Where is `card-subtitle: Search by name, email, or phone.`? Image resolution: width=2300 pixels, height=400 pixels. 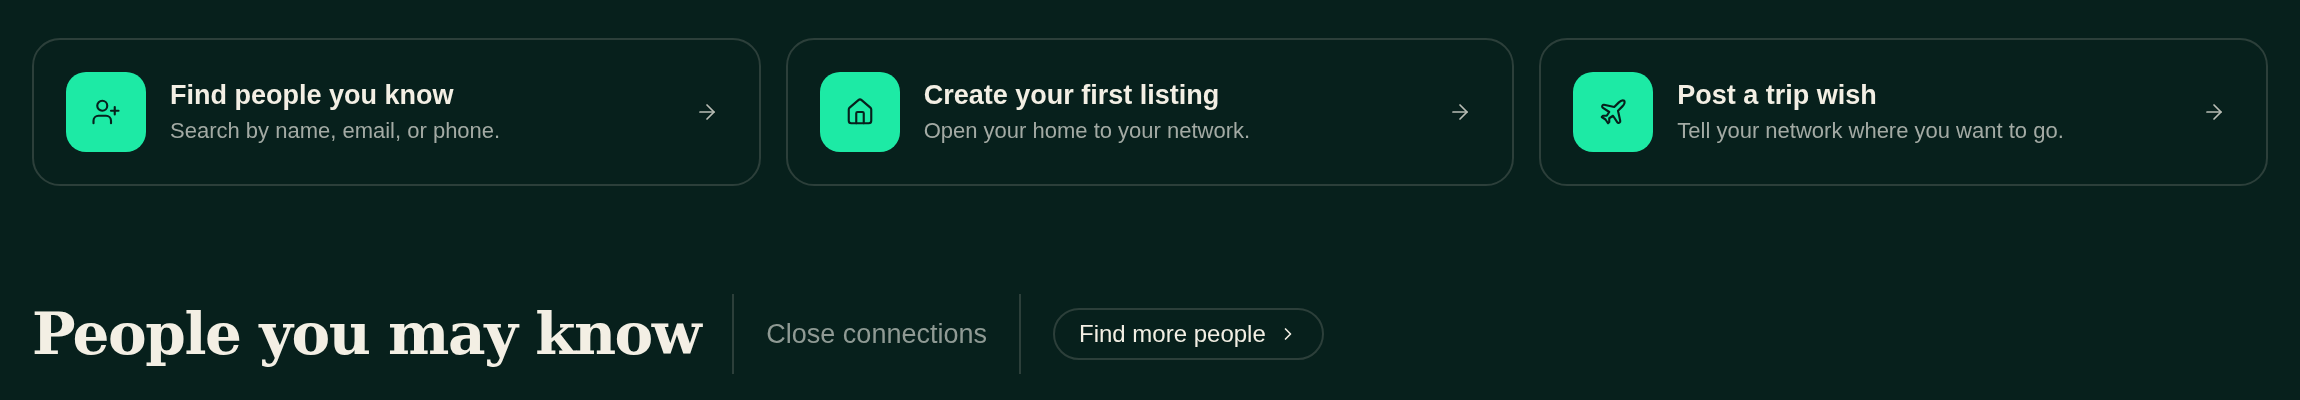
card-subtitle: Search by name, email, or phone. is located at coordinates (336, 131).